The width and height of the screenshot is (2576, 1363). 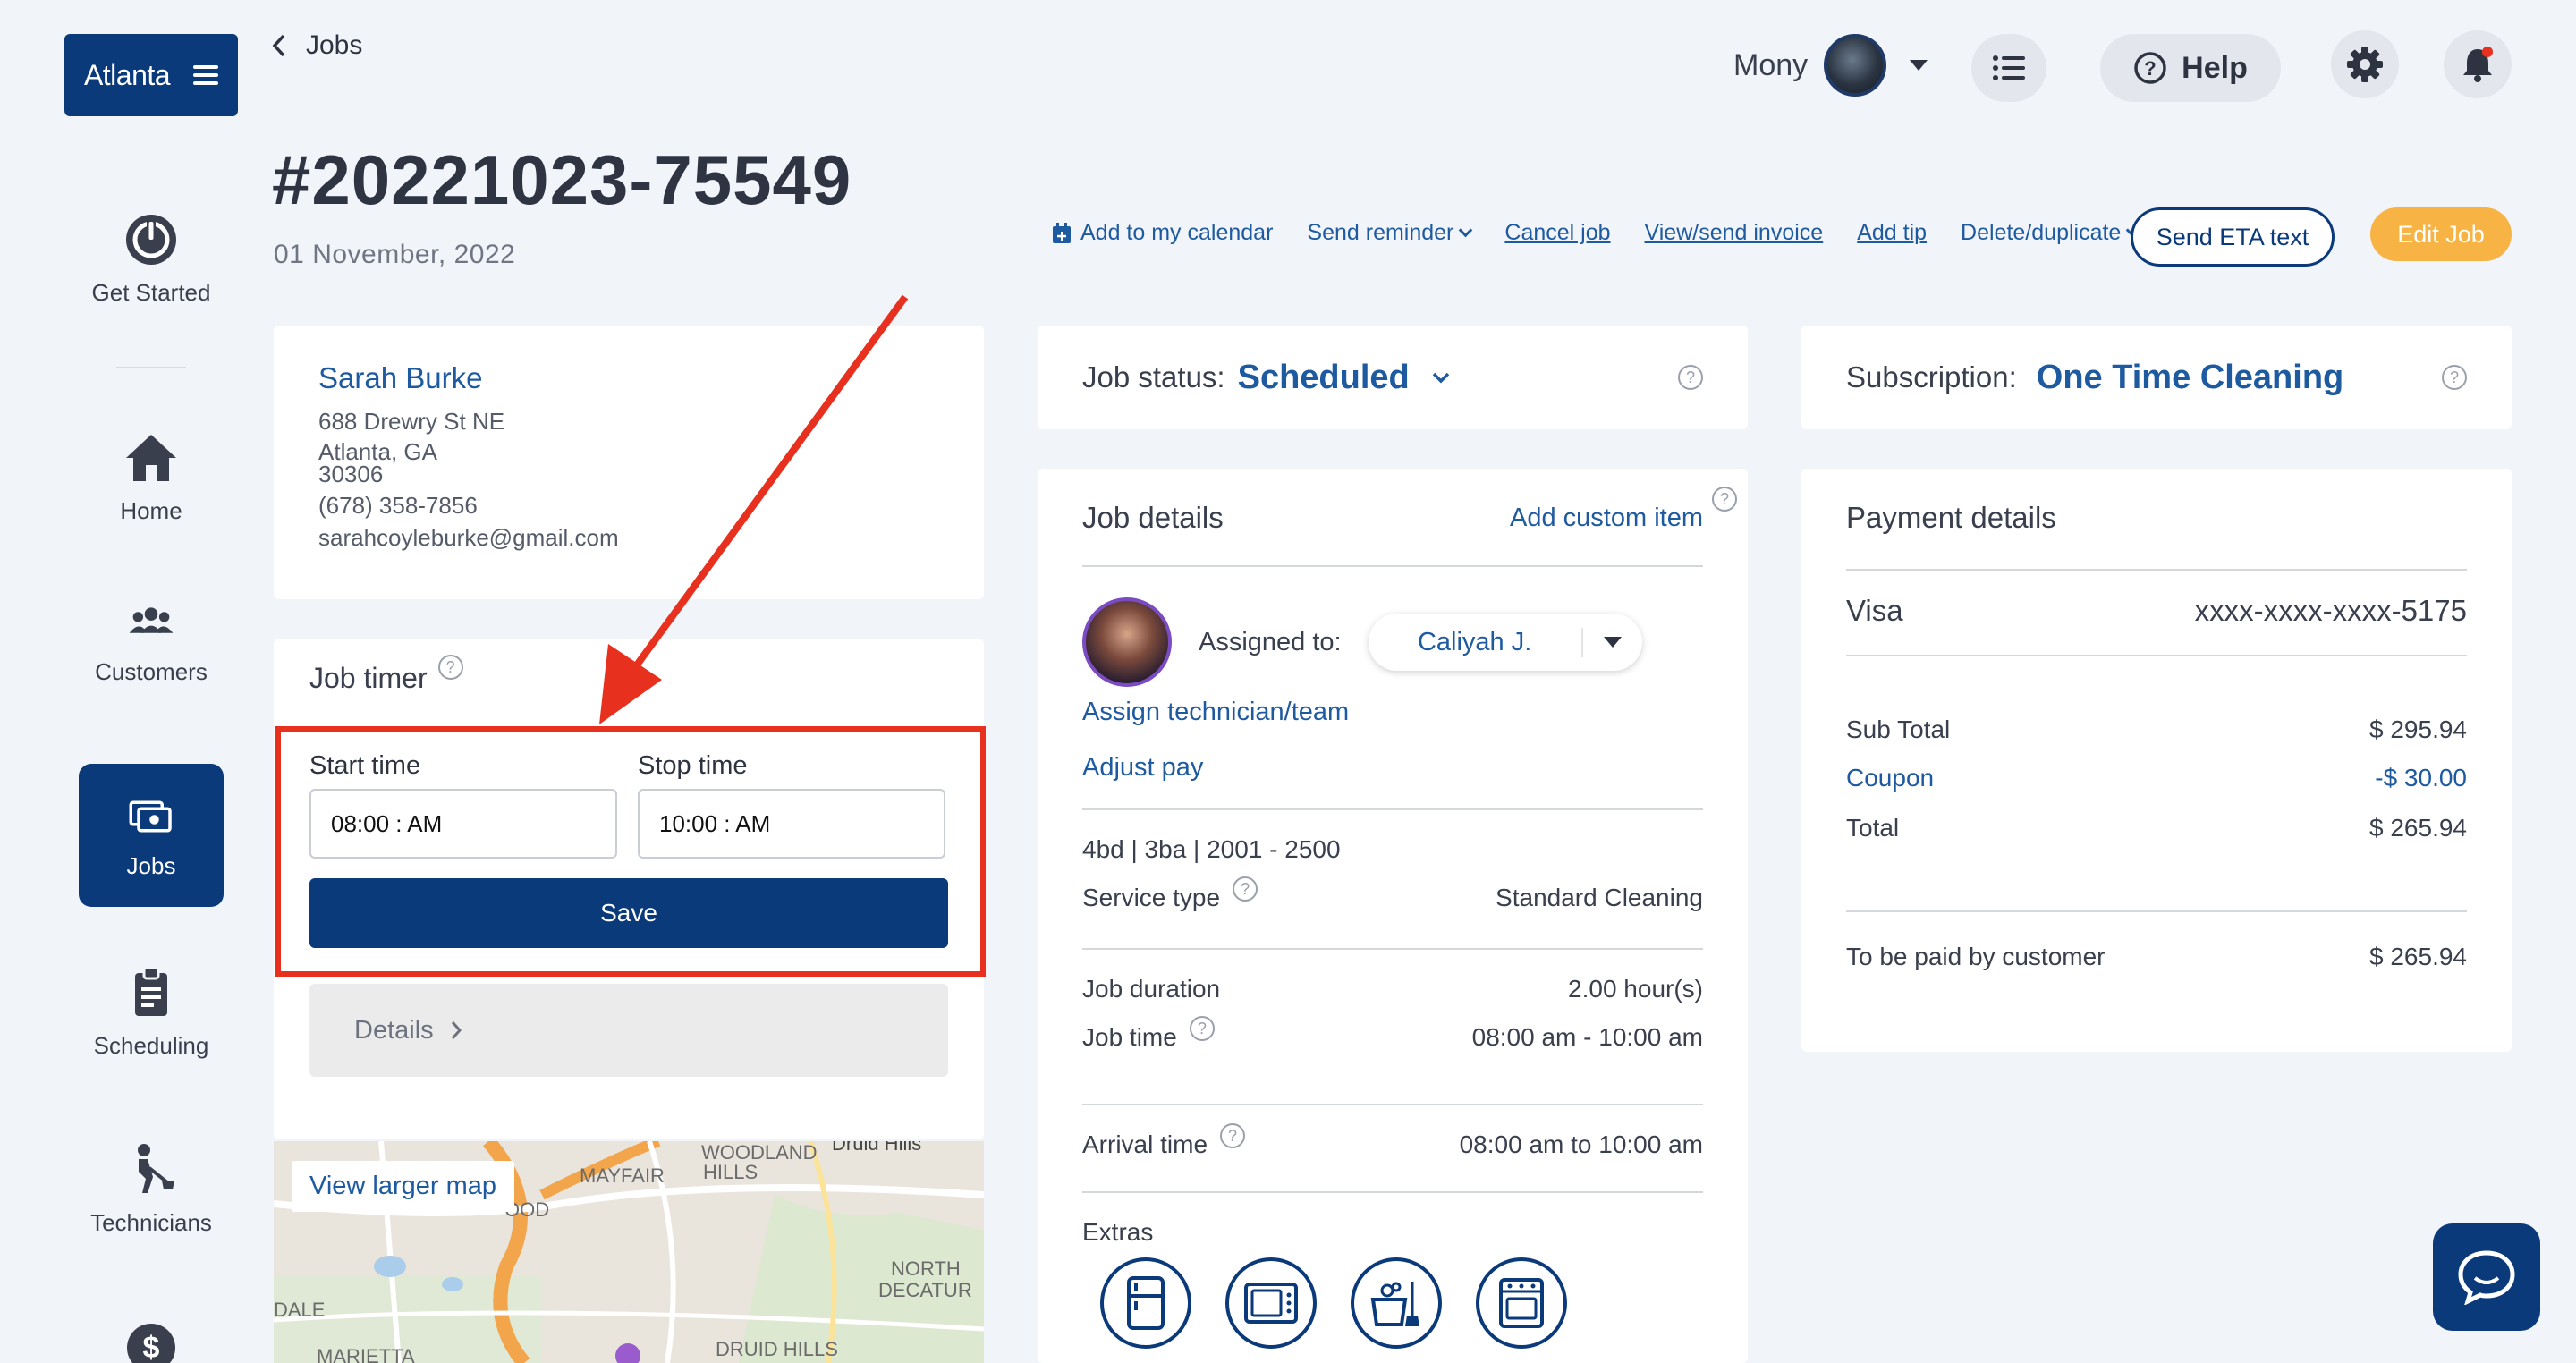 What do you see at coordinates (2215, 68) in the screenshot?
I see `help-label: Help` at bounding box center [2215, 68].